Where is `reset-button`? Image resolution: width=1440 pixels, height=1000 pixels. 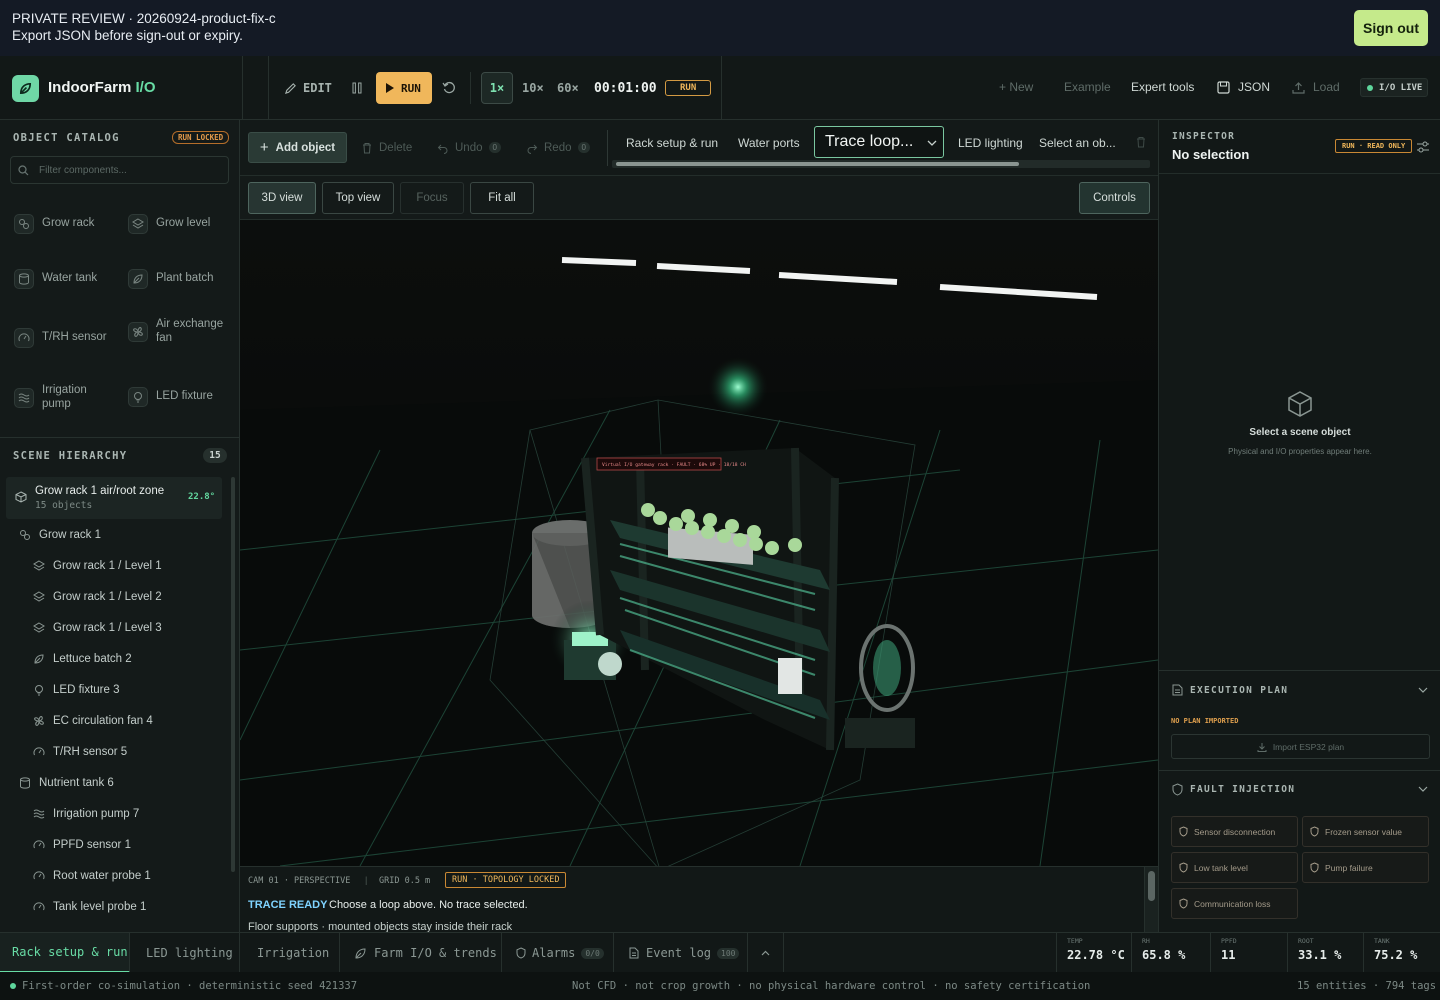
reset-button is located at coordinates (449, 88).